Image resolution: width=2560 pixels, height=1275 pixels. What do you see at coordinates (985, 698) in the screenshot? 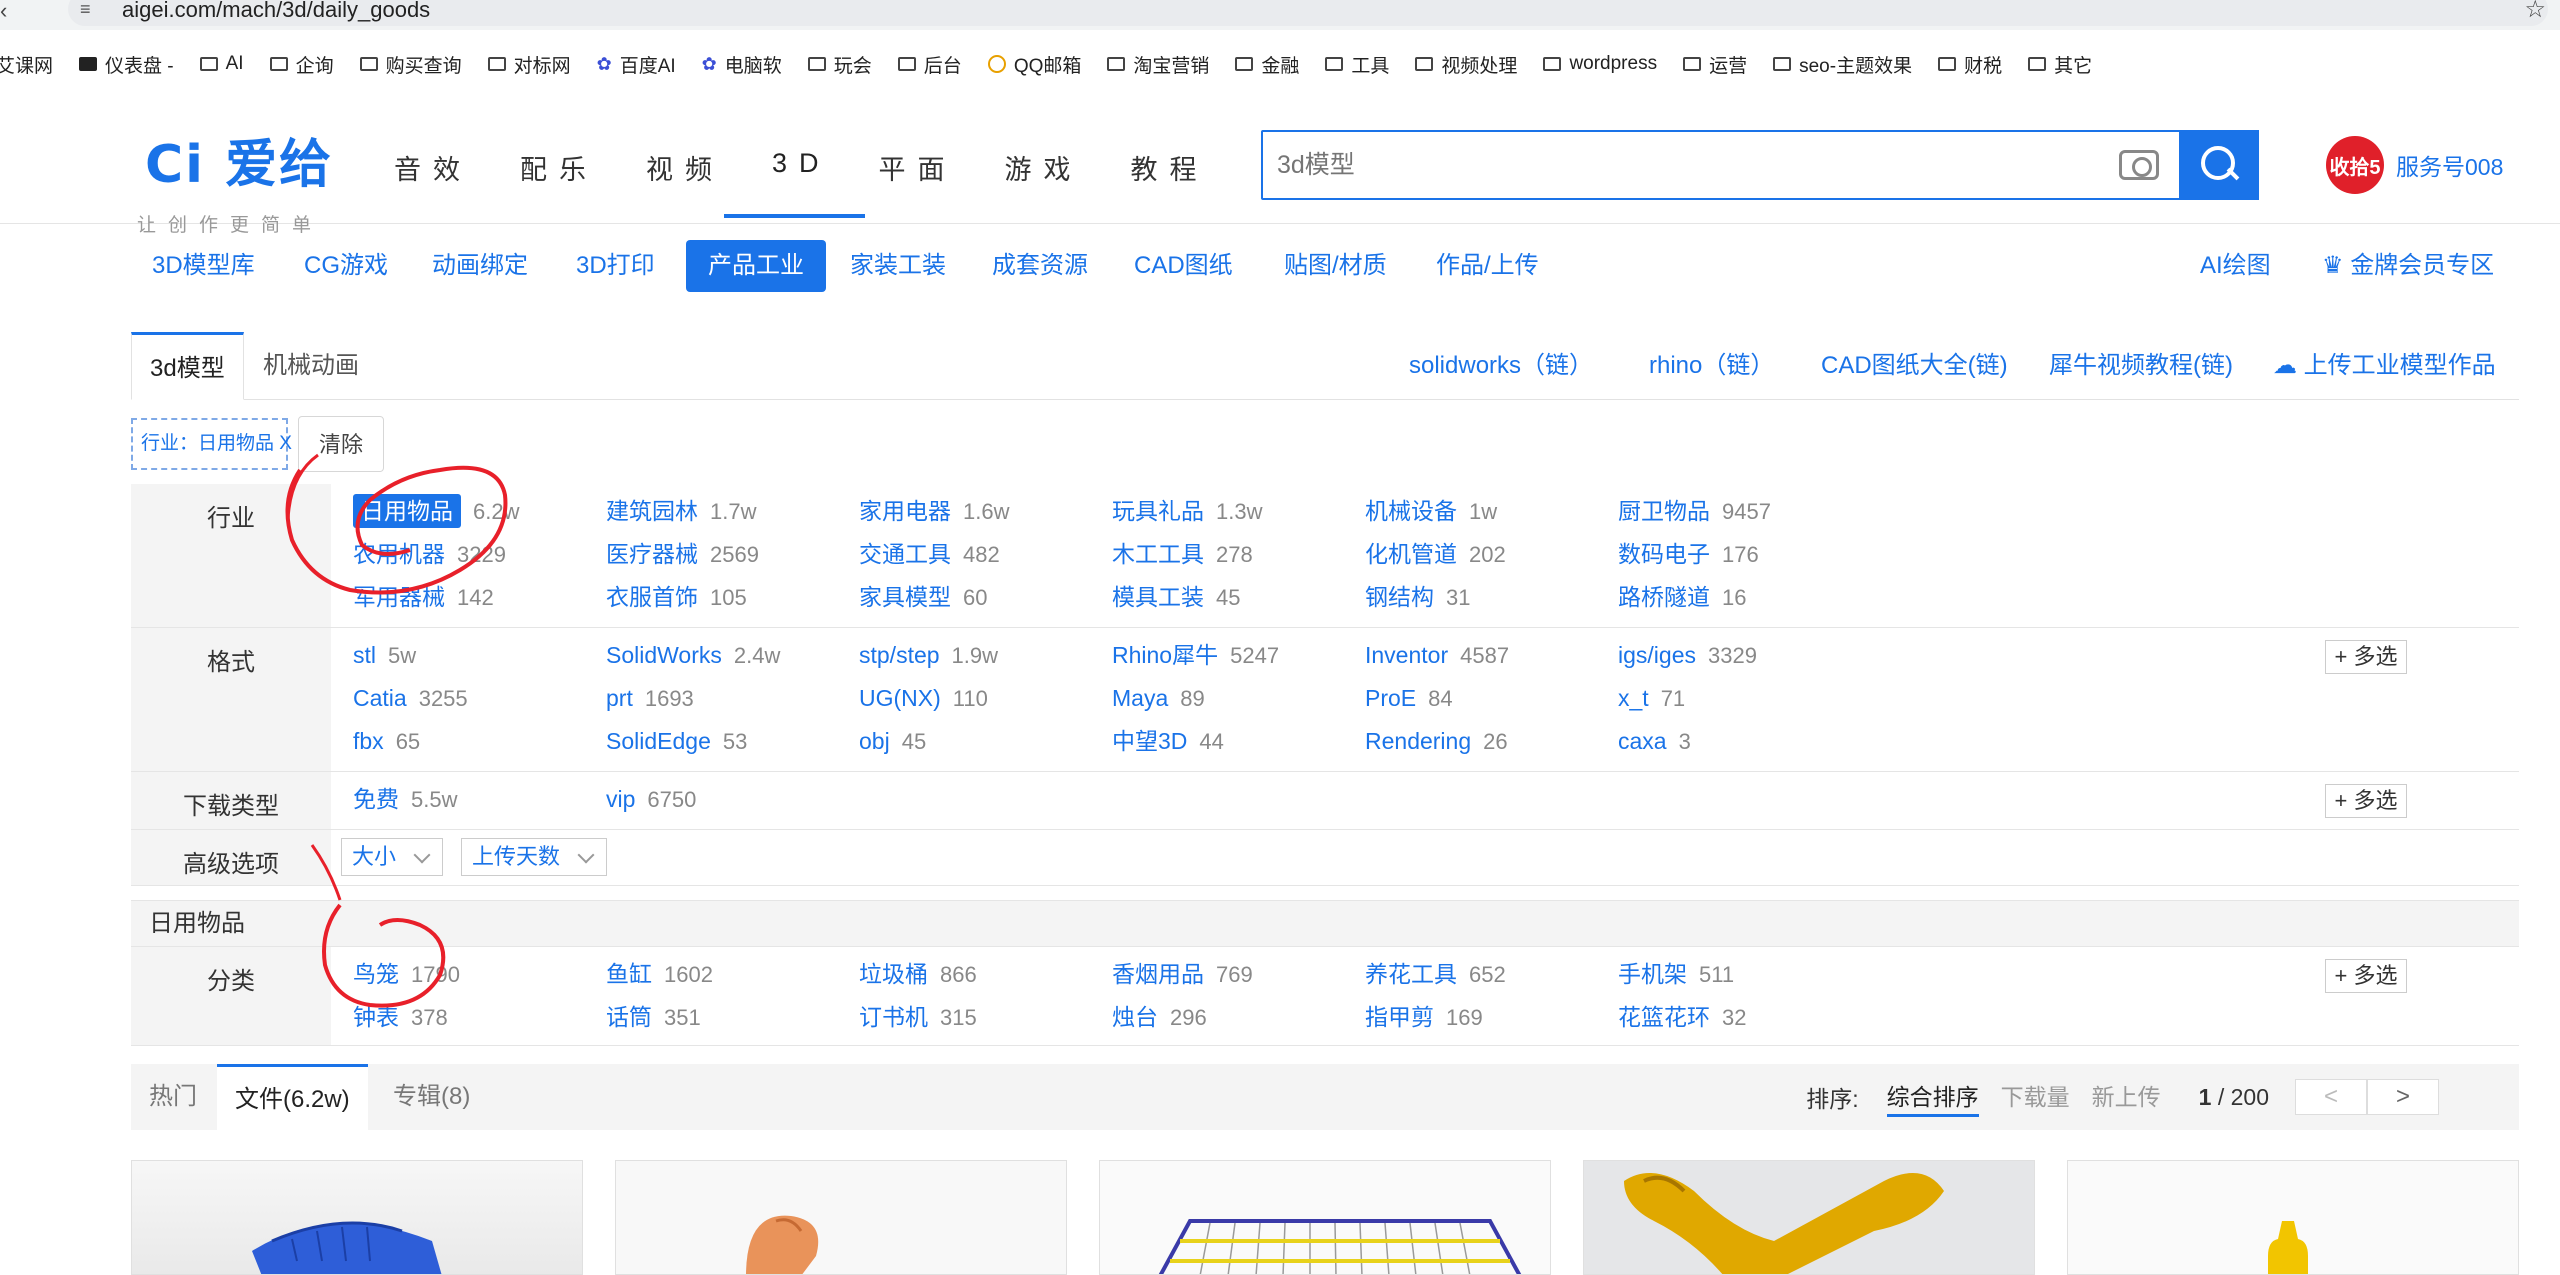
I see `filter-option: UG(NX) 110` at bounding box center [985, 698].